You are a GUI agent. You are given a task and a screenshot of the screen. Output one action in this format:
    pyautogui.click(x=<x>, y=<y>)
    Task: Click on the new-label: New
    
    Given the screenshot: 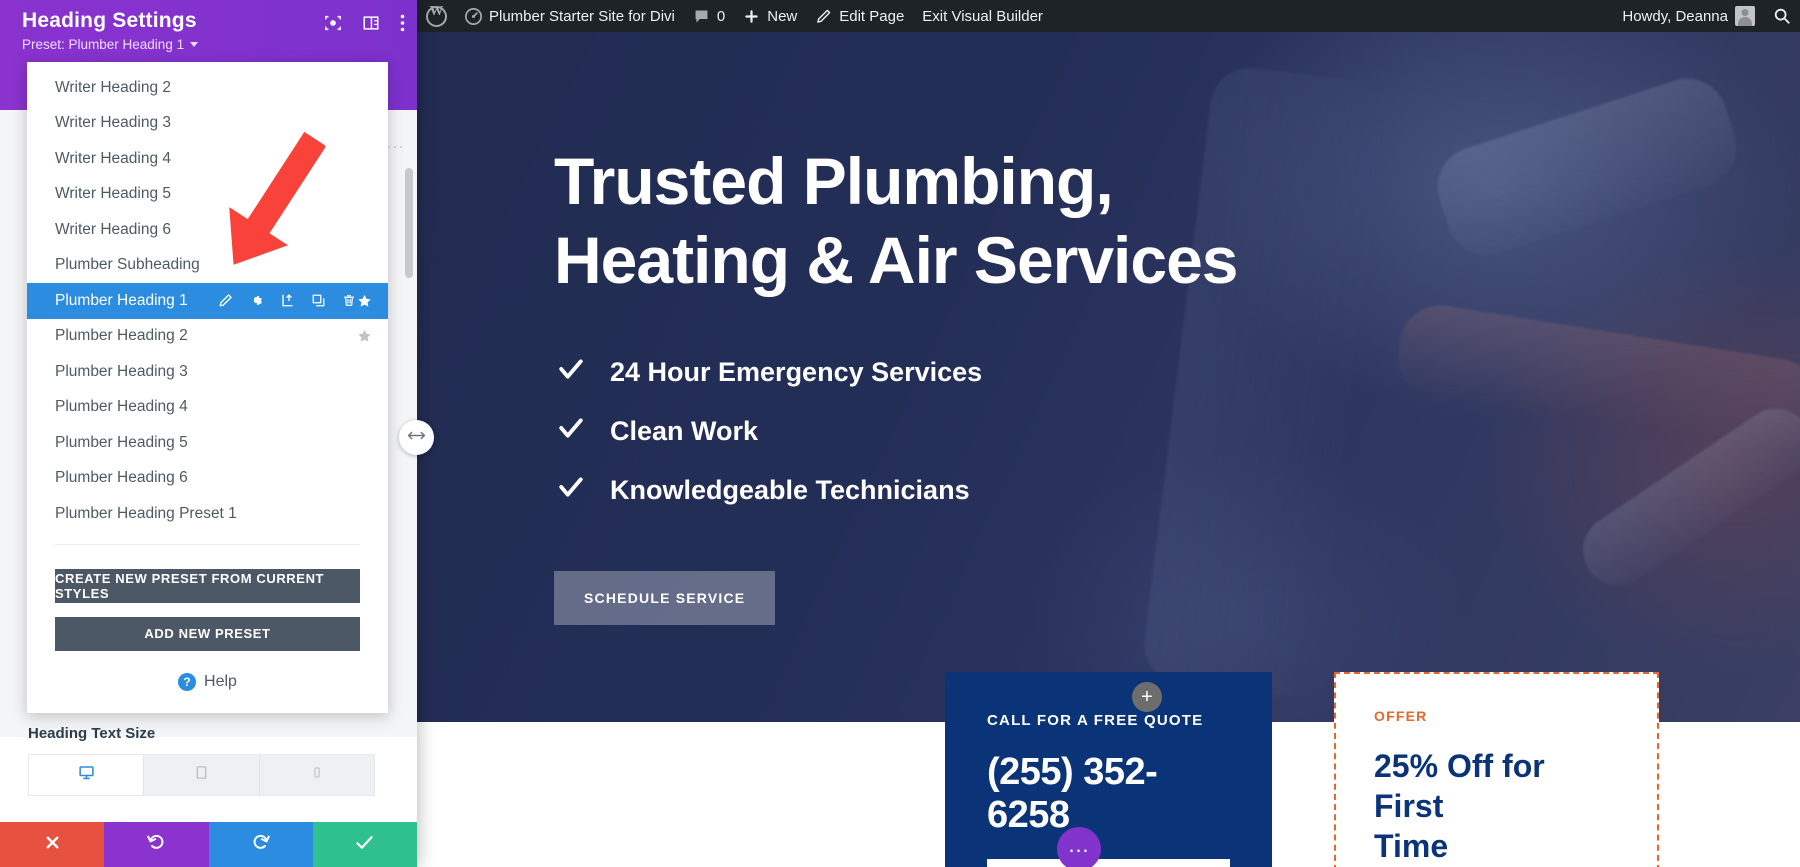 What is the action you would take?
    pyautogui.click(x=782, y=16)
    